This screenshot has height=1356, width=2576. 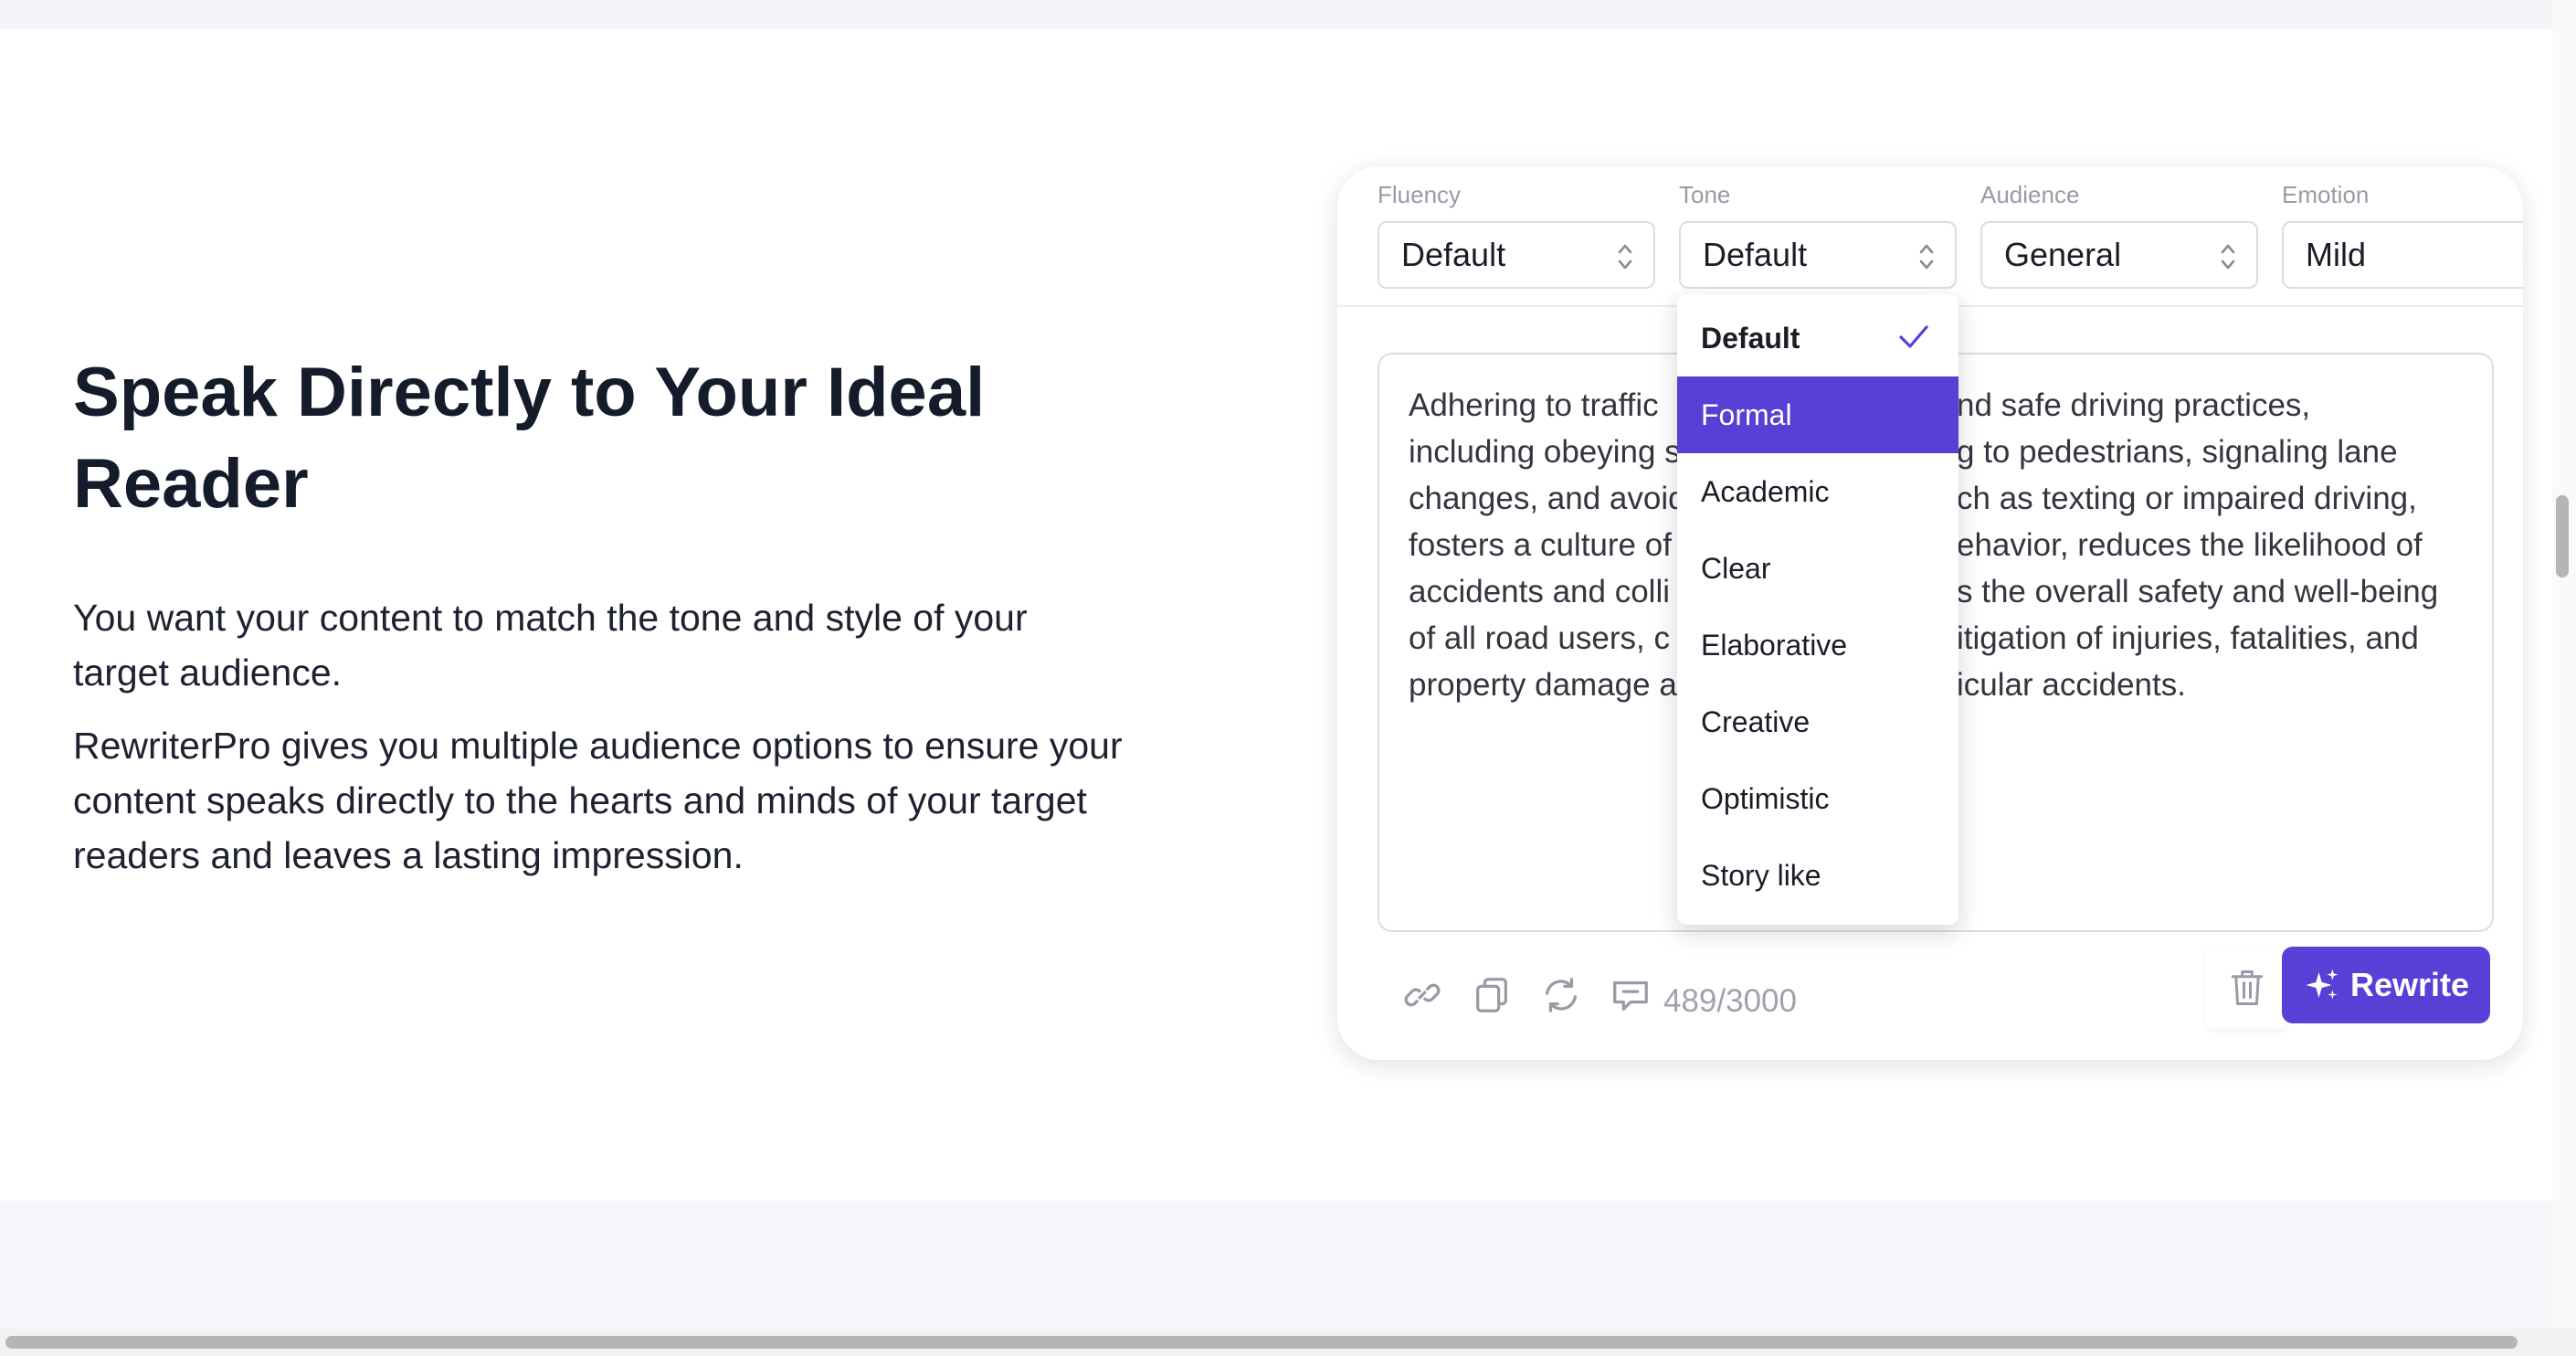 What do you see at coordinates (1516, 255) in the screenshot?
I see `fluency-select: Default` at bounding box center [1516, 255].